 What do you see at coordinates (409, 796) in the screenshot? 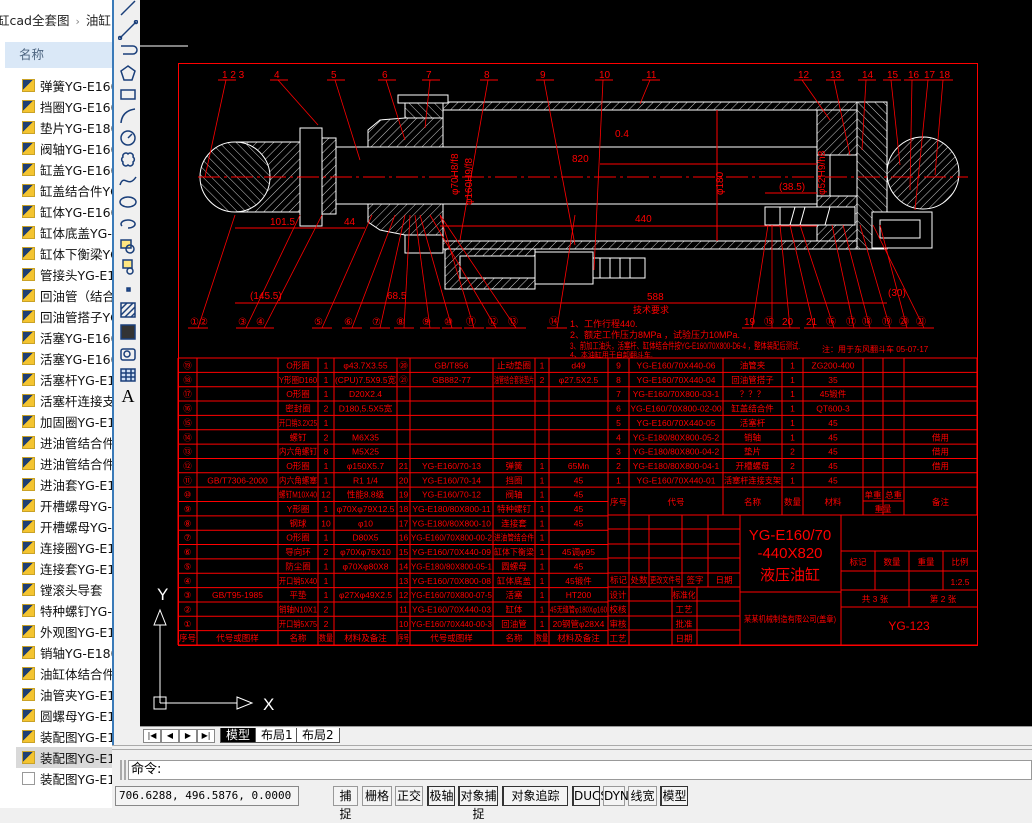
I see `status-toggle-2: 正交` at bounding box center [409, 796].